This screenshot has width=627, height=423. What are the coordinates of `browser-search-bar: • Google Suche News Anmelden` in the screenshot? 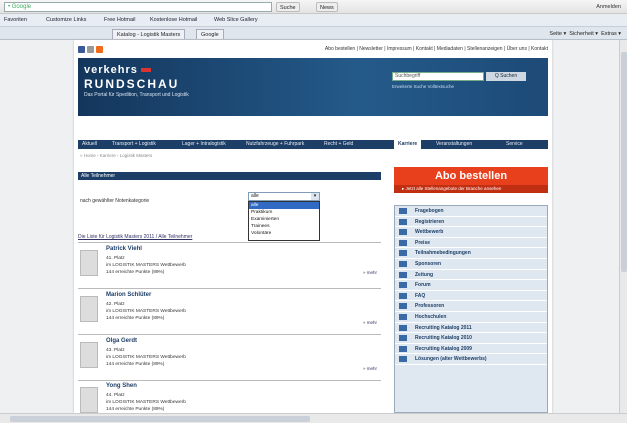 It's located at (313, 7).